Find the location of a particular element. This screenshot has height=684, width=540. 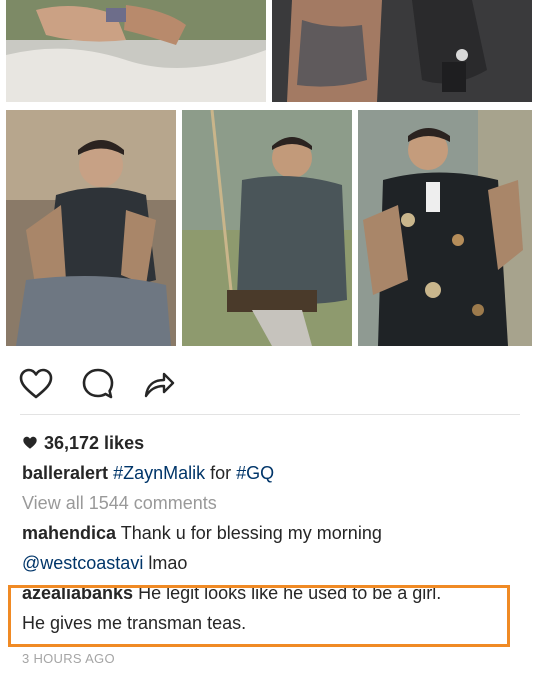

hashtag-zaynmalik: #ZaynMalik is located at coordinates (159, 473).